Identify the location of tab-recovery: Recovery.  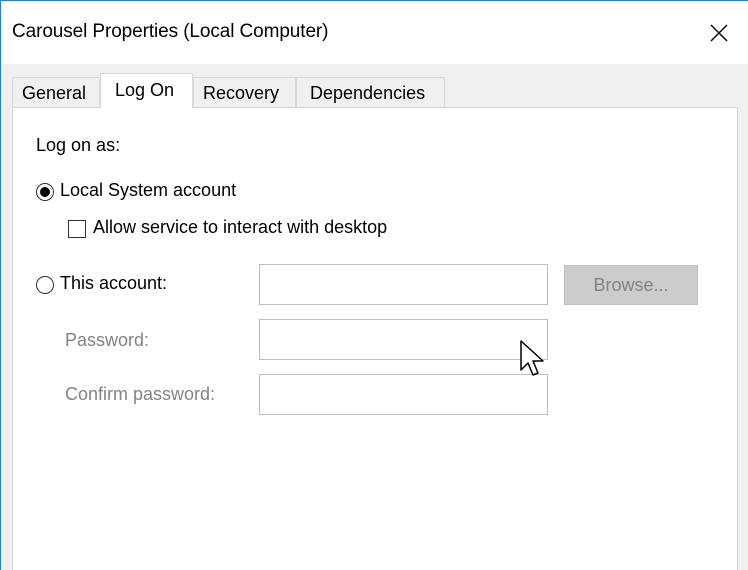
(244, 92).